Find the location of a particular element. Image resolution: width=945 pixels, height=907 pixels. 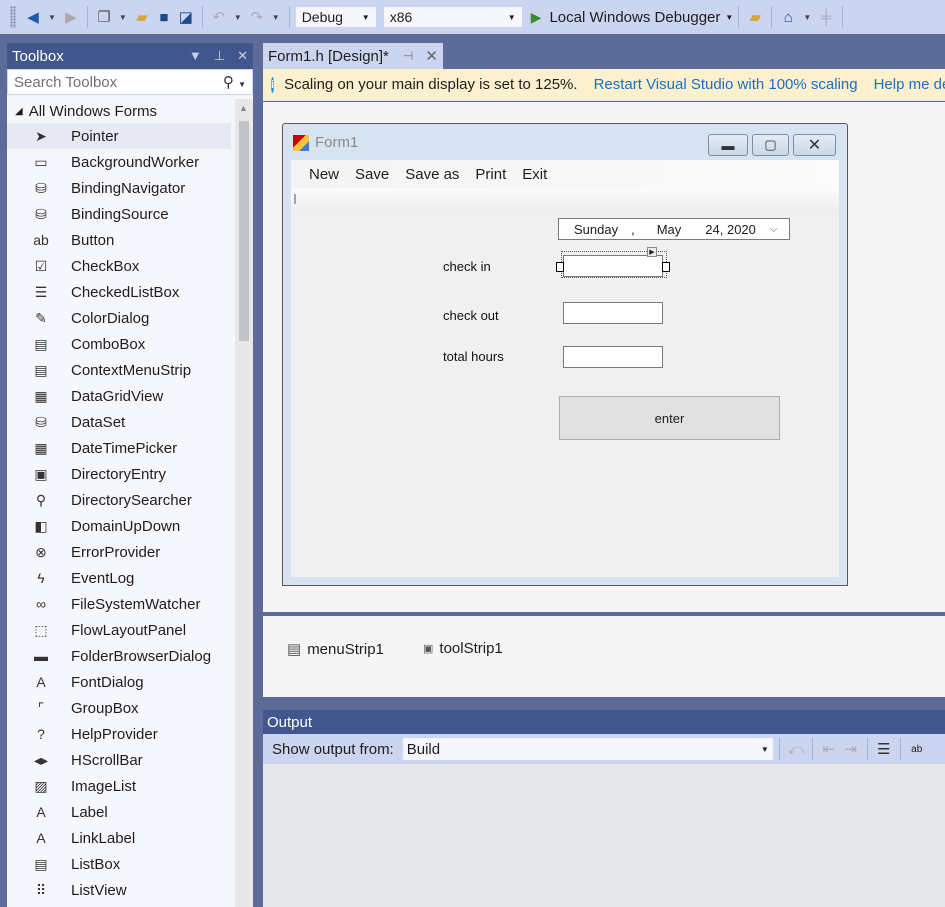

toolbox-item-errorprovider: ⊗ ErrorProvider is located at coordinates (119, 552).